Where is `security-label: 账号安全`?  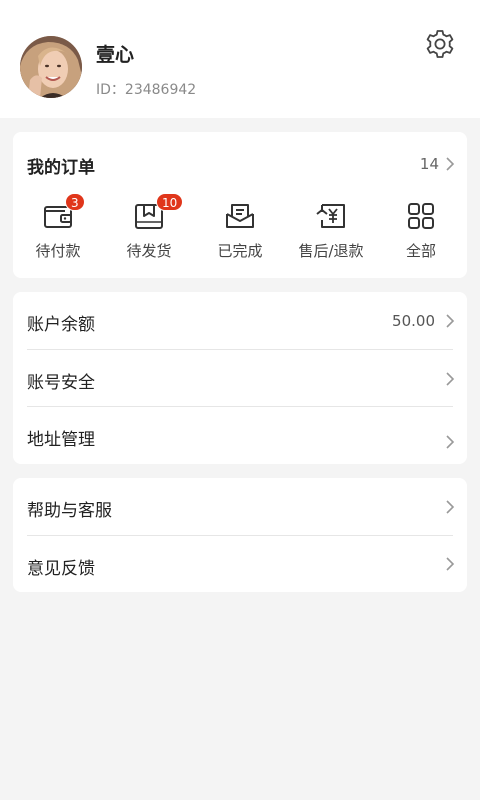
security-label: 账号安全 is located at coordinates (61, 383).